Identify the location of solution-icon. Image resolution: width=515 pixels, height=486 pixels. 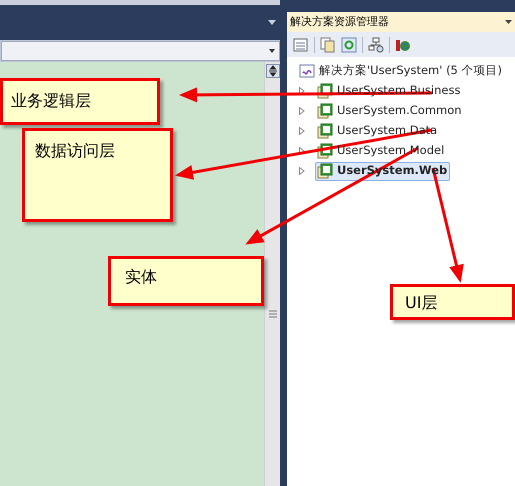
(307, 71).